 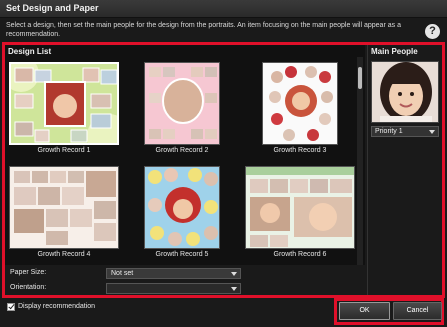 I want to click on main-person-portrait, so click(x=405, y=92).